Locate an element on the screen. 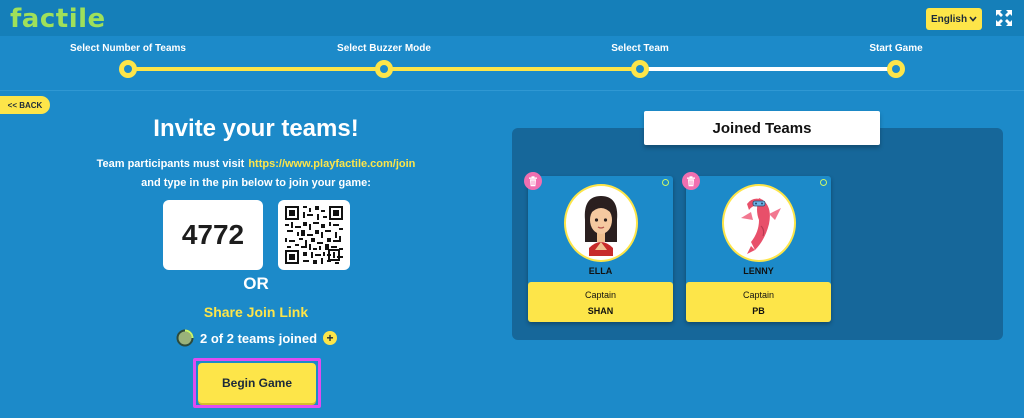 This screenshot has width=1024, height=418. factile-logo: factile is located at coordinates (58, 19).